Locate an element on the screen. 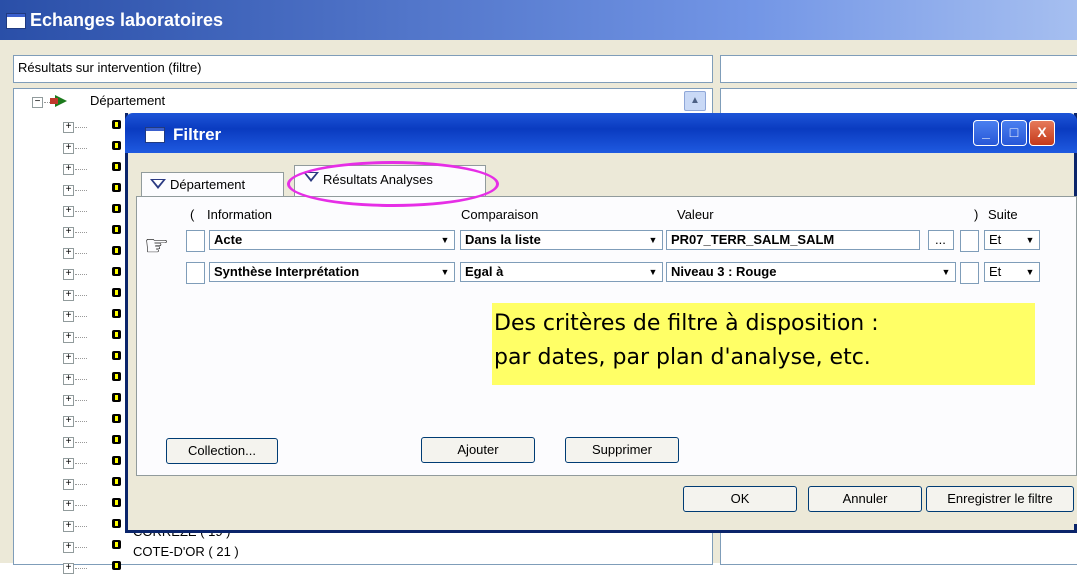 Image resolution: width=1077 pixels, height=574 pixels. funnel-icon is located at coordinates (158, 184).